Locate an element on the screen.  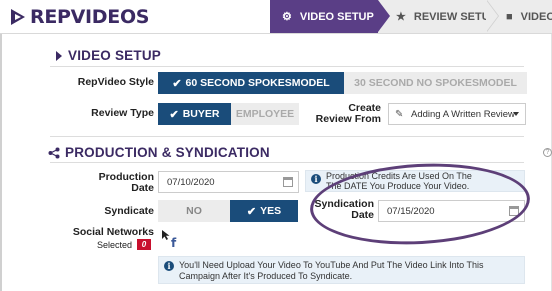
production-syndication-title: PRODUCTION & SYNDICATION is located at coordinates (159, 152).